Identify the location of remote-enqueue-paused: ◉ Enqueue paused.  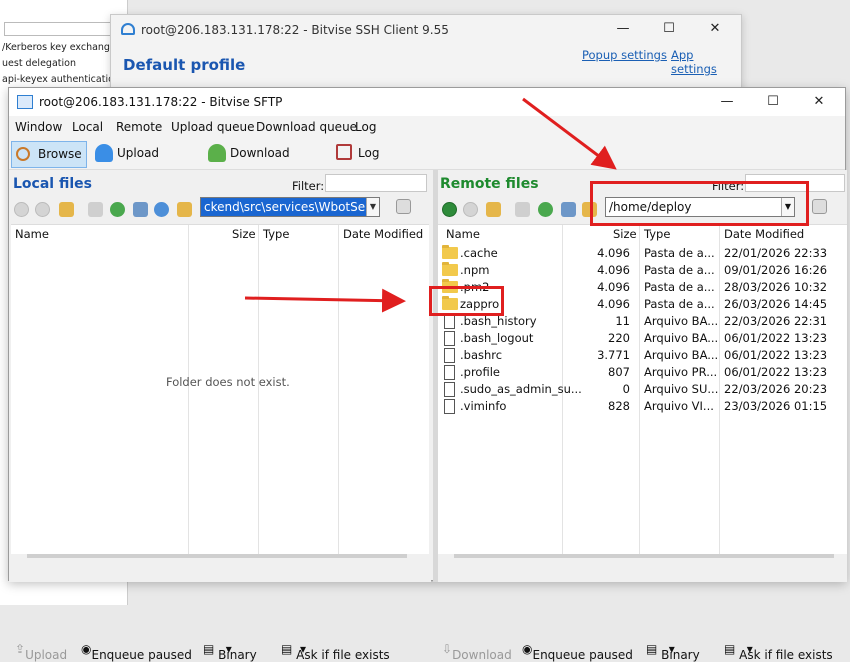
(577, 652).